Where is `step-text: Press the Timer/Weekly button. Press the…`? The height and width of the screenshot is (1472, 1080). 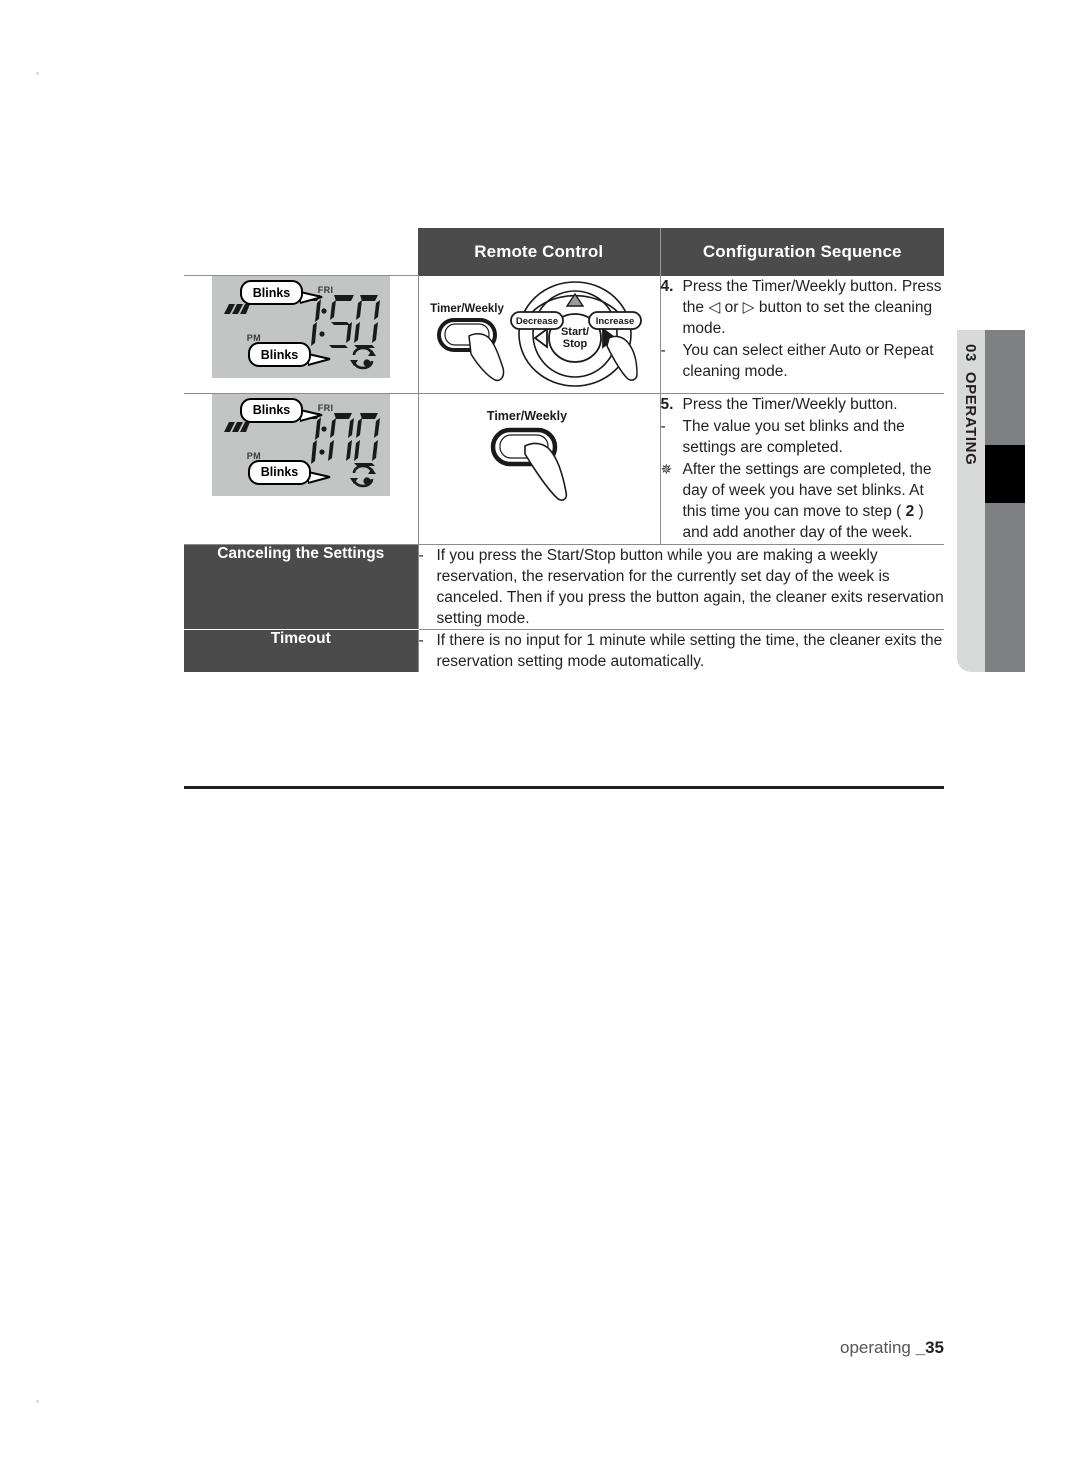
step-text: Press the Timer/Weekly button. Press the… is located at coordinates (812, 307).